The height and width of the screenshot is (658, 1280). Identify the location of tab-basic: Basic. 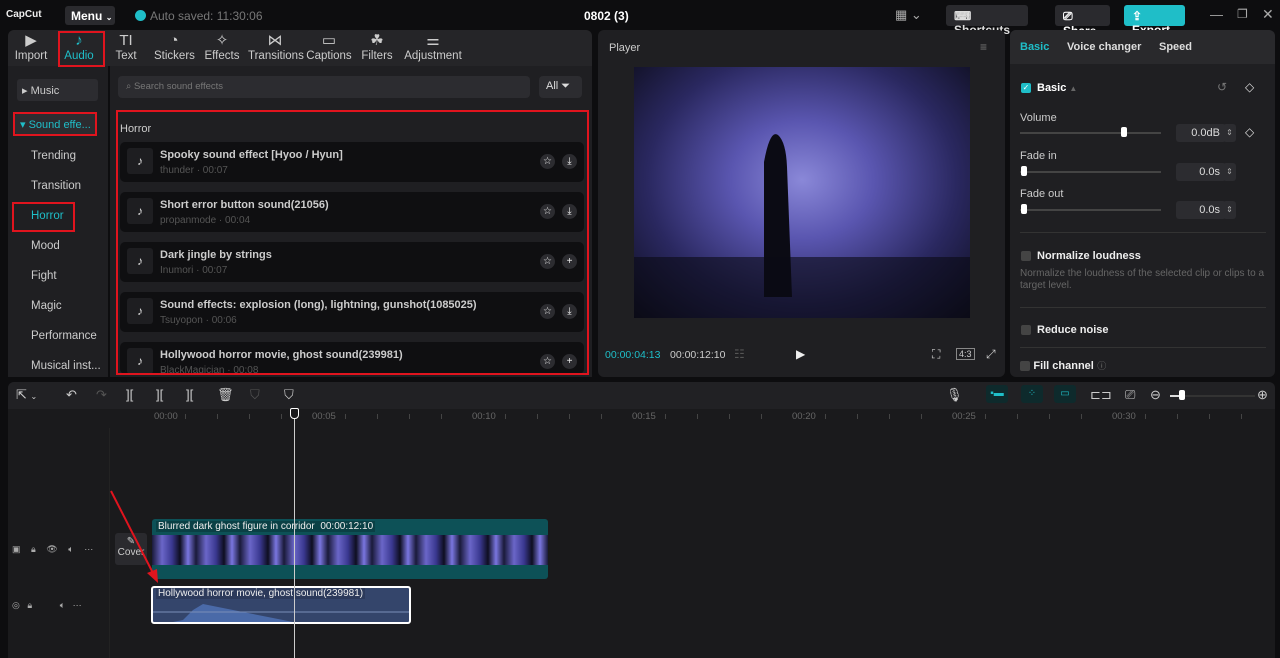
(1034, 47).